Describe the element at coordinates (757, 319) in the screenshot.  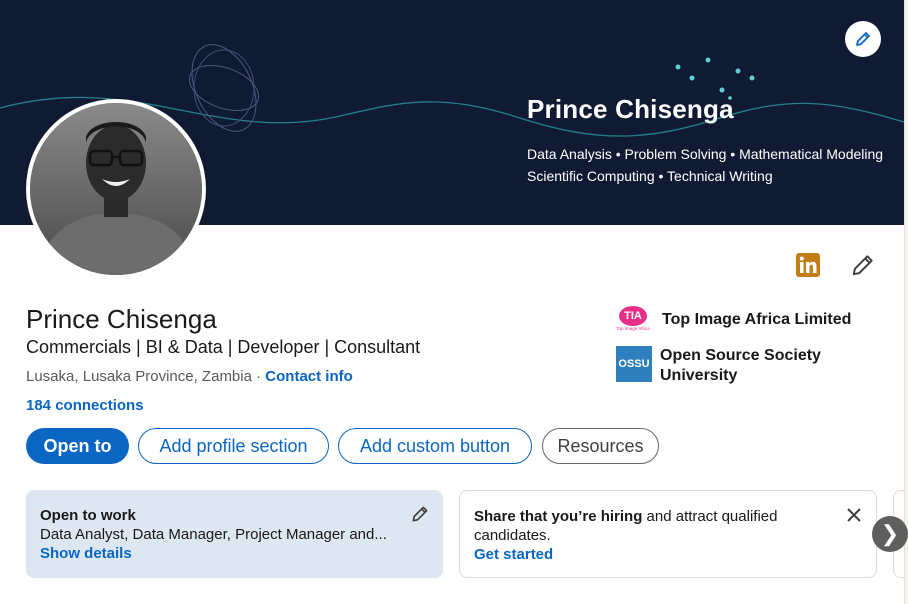
I see `org-name: Top Image Africa Limited` at that location.